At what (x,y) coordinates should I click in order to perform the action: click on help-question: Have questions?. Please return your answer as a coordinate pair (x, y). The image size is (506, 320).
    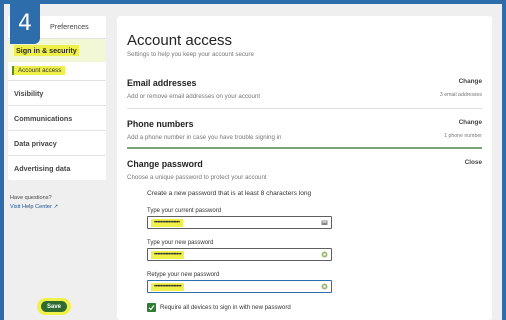
    Looking at the image, I should click on (31, 198).